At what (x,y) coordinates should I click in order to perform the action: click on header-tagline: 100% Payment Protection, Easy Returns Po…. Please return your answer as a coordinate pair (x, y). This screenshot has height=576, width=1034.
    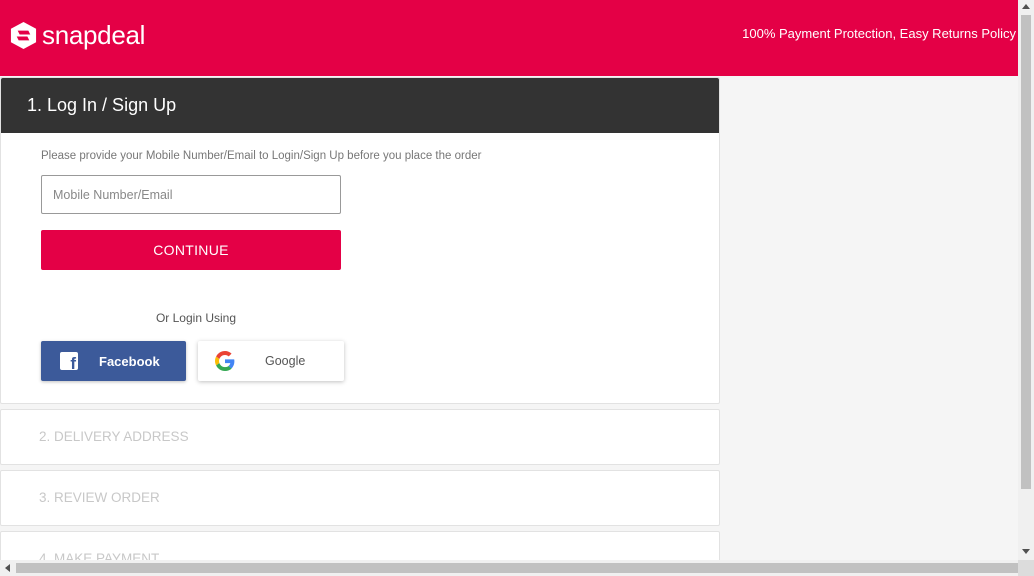
    Looking at the image, I should click on (879, 33).